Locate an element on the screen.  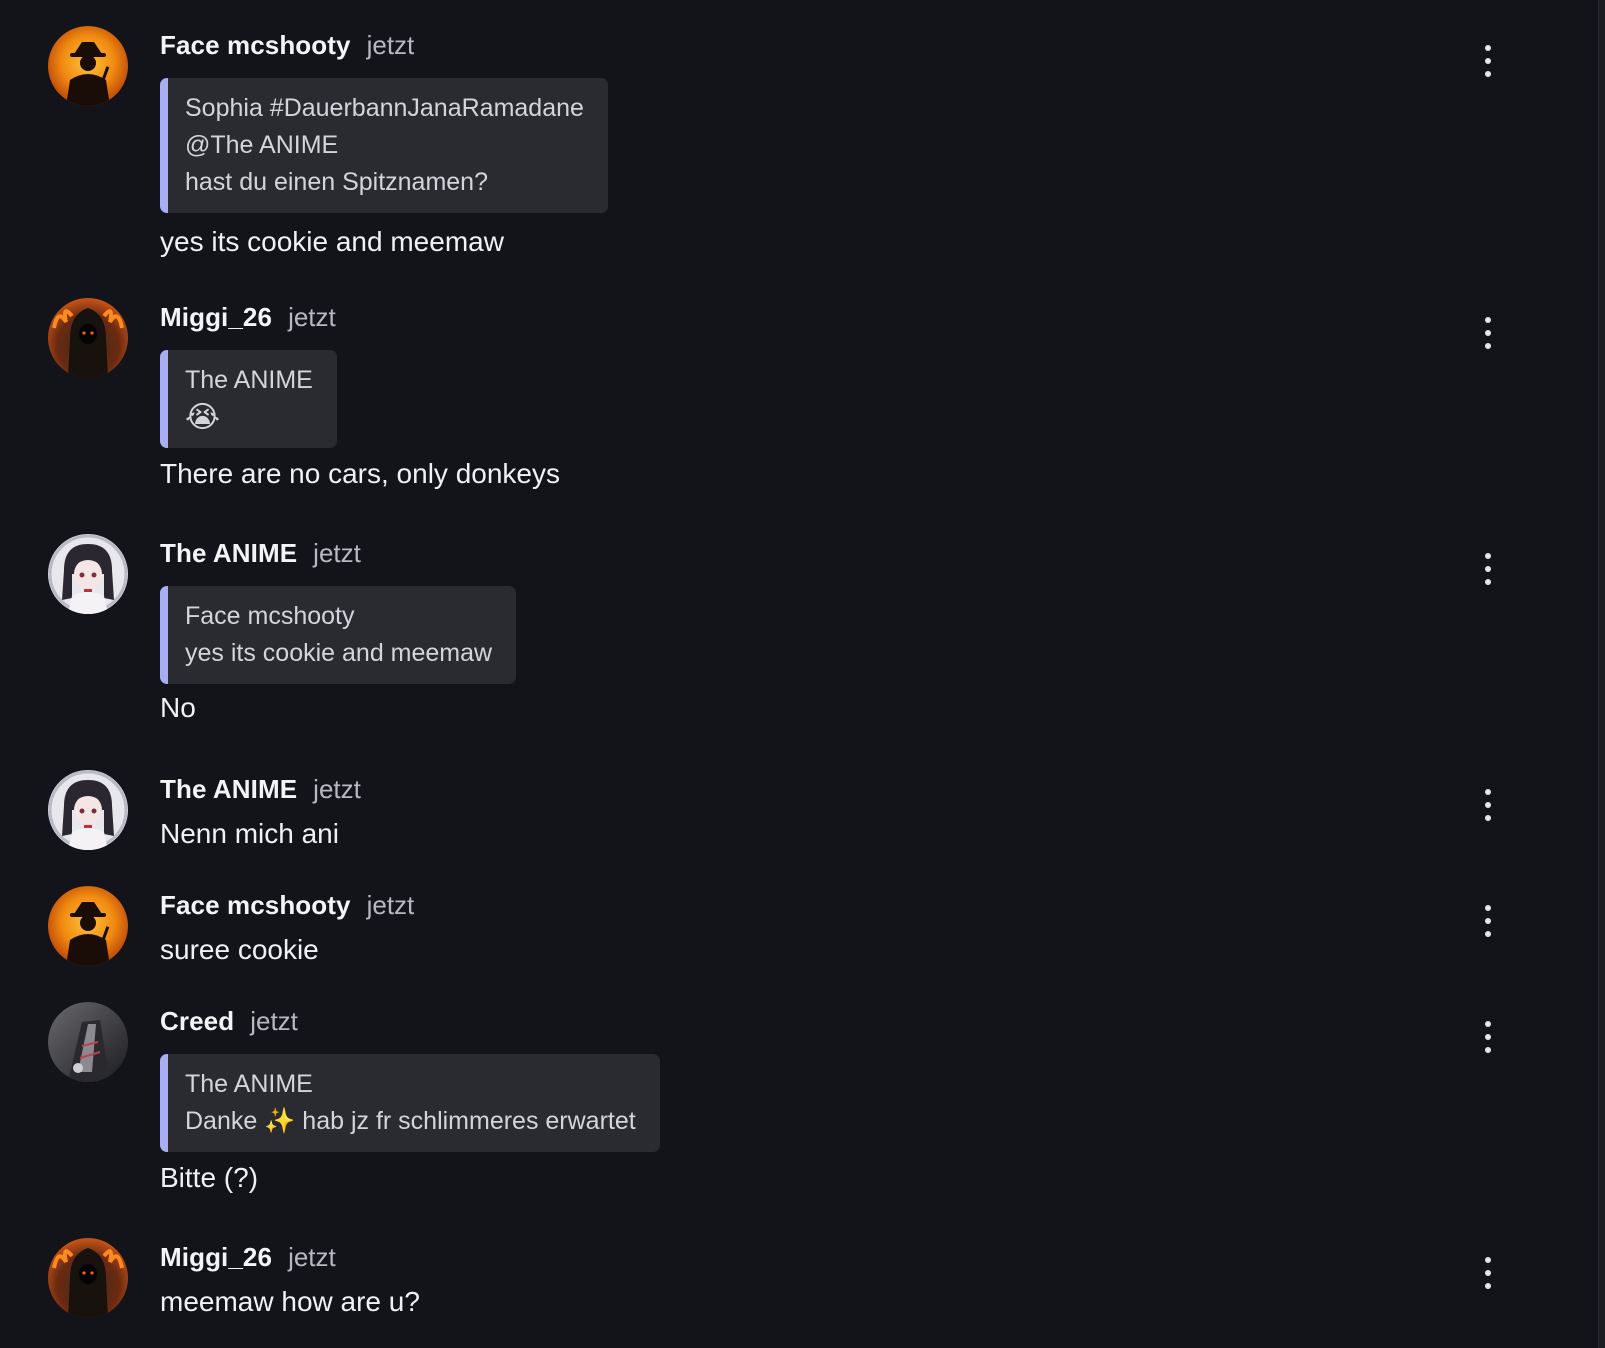
quote-text: Danke ✨ hab jz fr schlimmeres erwartet is located at coordinates (410, 1121).